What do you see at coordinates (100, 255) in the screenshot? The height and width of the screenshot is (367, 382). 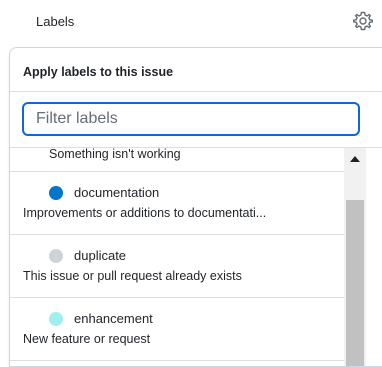 I see `label-name: duplicate` at bounding box center [100, 255].